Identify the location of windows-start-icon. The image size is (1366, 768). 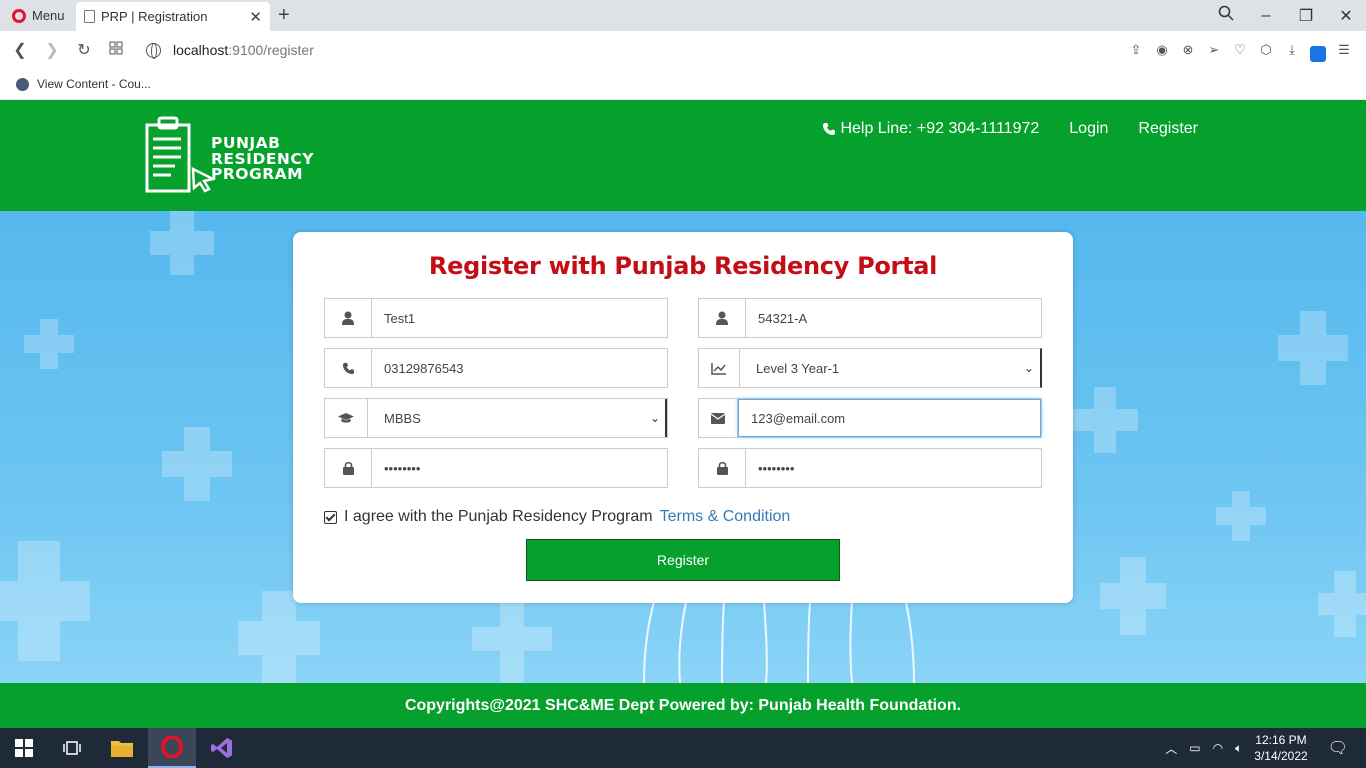
(24, 748).